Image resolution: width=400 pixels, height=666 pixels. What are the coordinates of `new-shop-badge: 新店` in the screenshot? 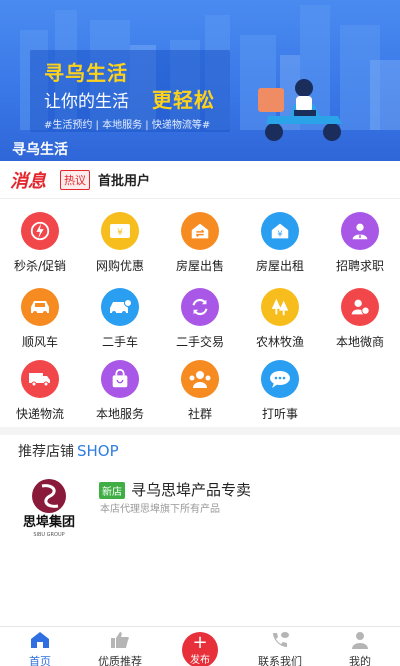 It's located at (112, 490).